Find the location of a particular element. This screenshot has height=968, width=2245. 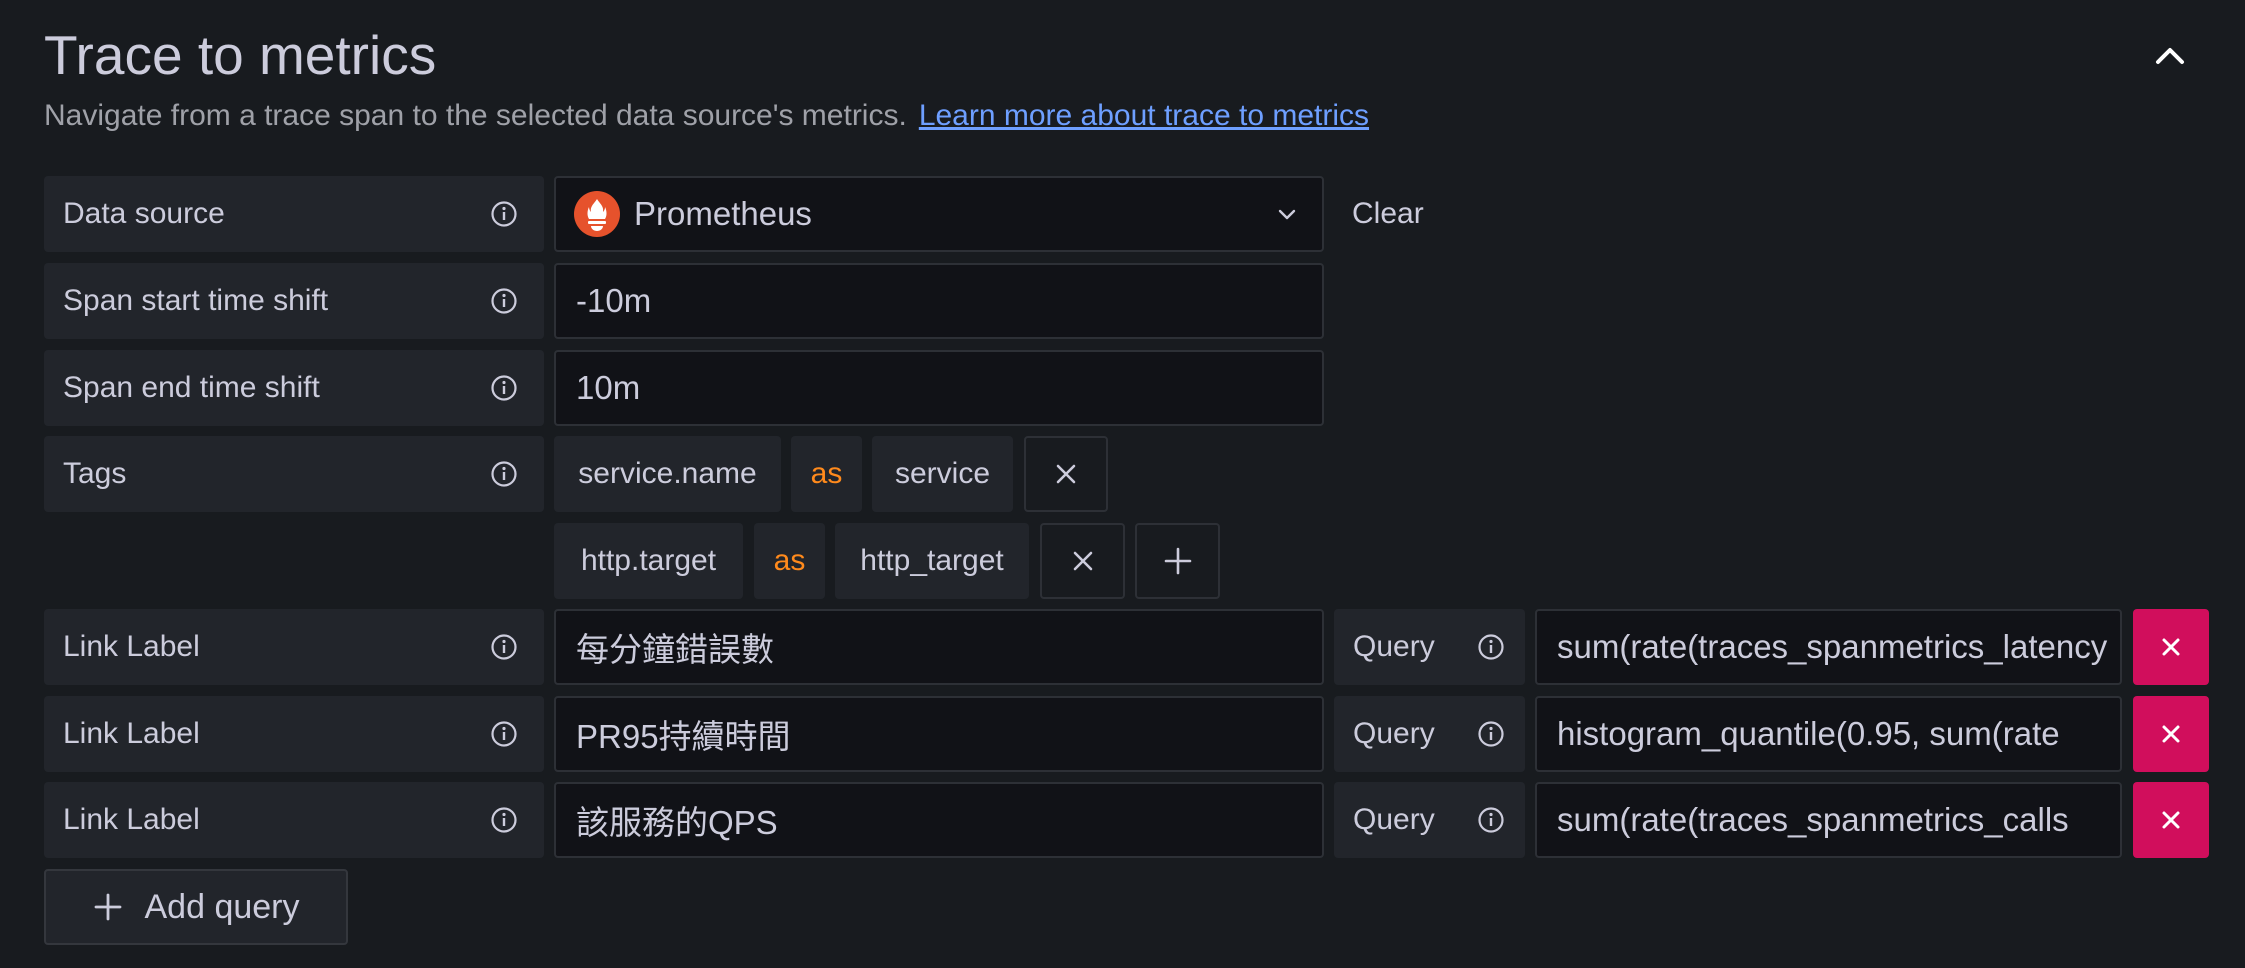

tags-label-text: Tags is located at coordinates (95, 473).